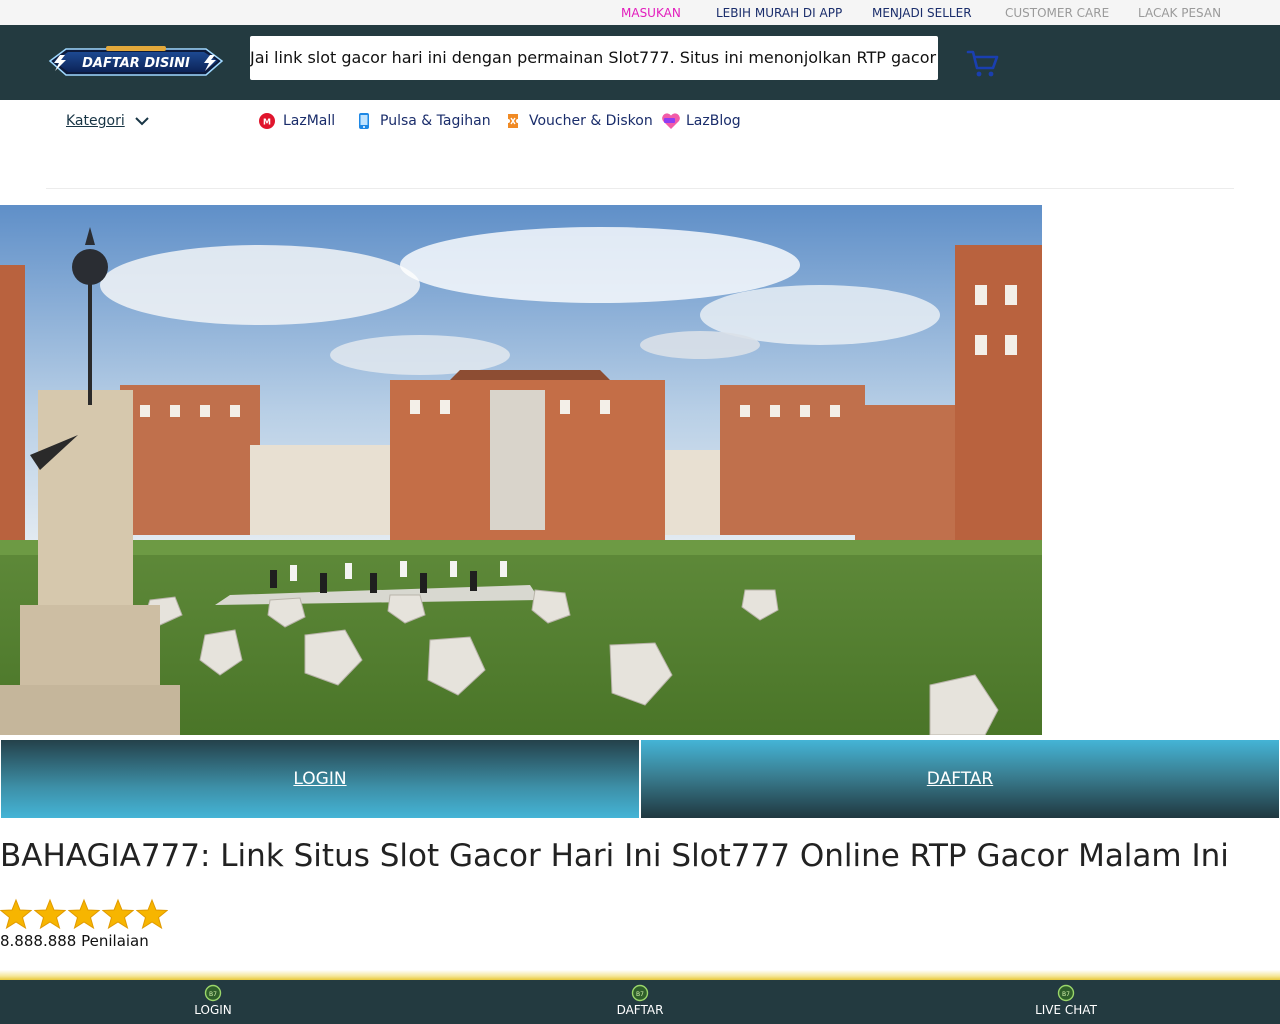  What do you see at coordinates (1066, 1010) in the screenshot?
I see `bottom-nav-label: LIVE CHAT` at bounding box center [1066, 1010].